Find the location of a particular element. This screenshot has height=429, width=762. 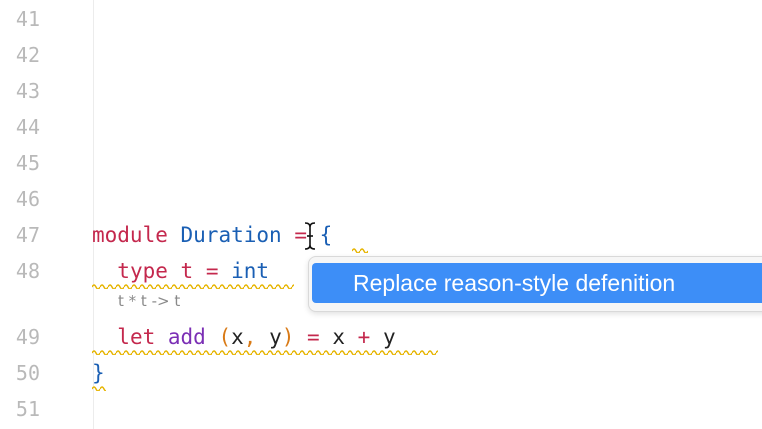

param-y: y is located at coordinates (269, 337).